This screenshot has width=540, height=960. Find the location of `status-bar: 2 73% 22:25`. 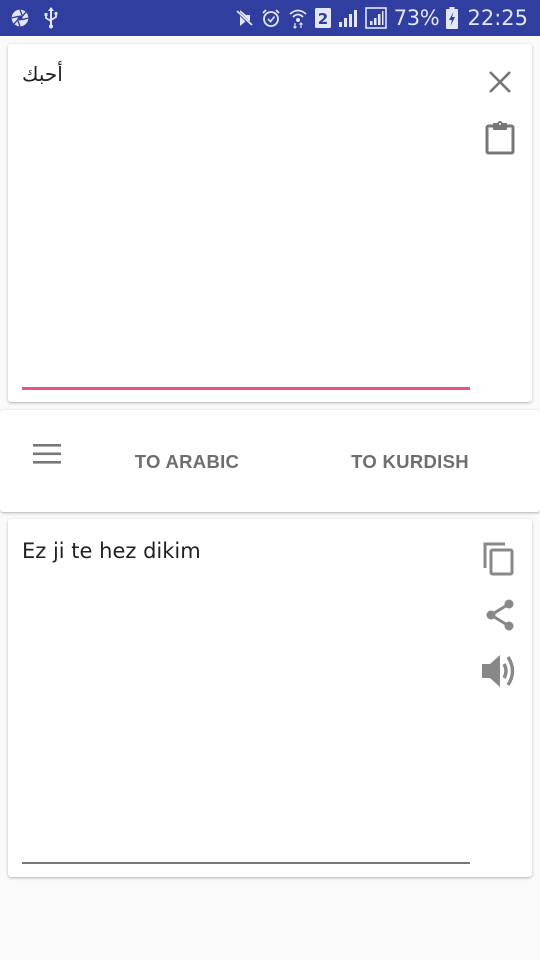

status-bar: 2 73% 22:25 is located at coordinates (270, 18).